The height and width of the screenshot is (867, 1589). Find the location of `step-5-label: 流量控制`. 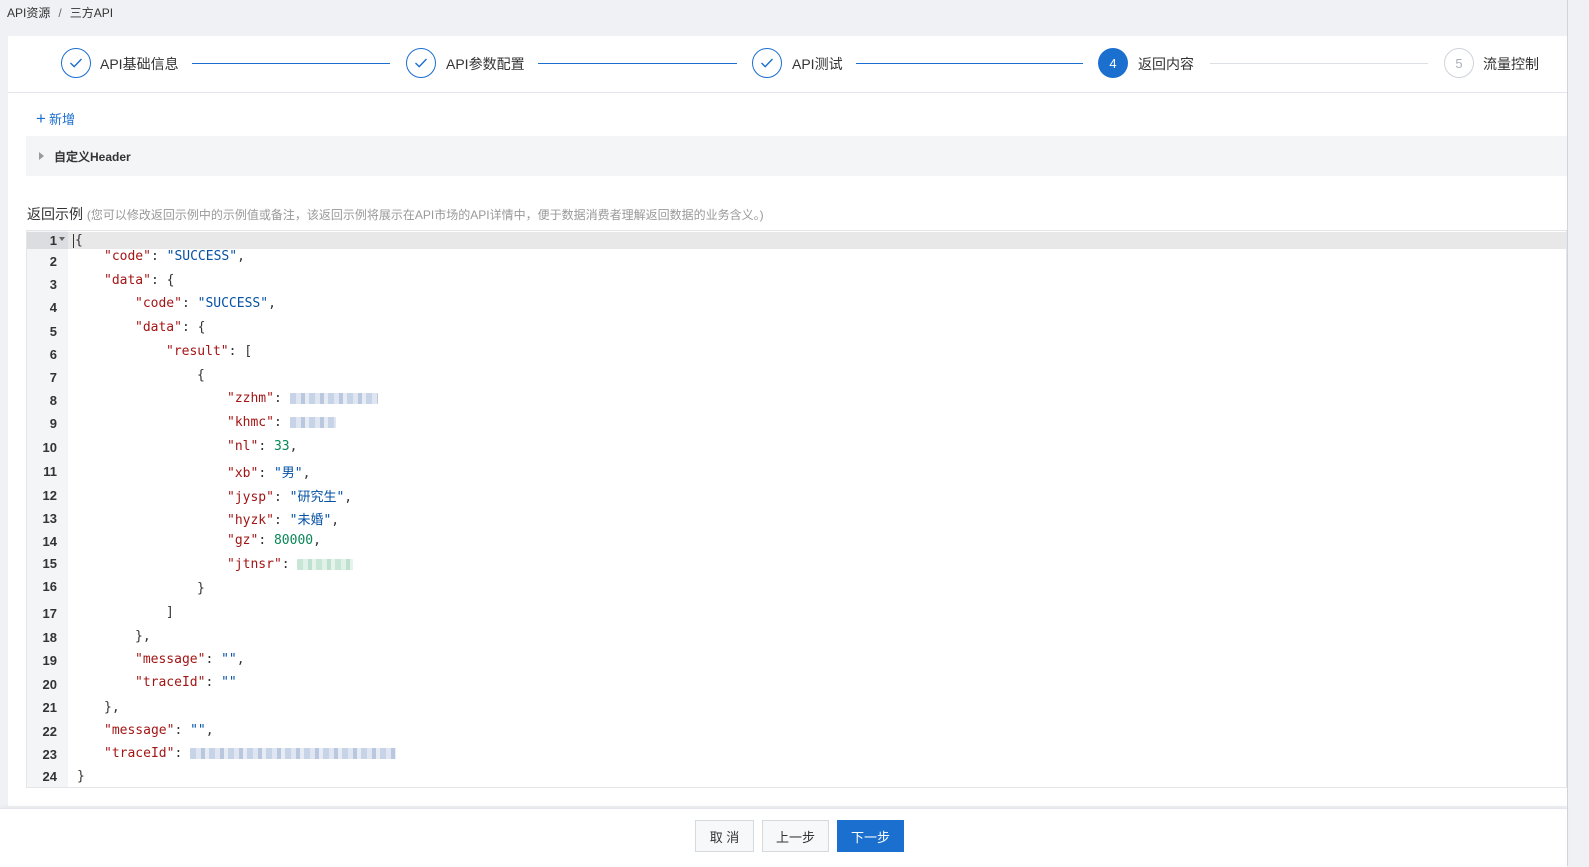

step-5-label: 流量控制 is located at coordinates (1511, 64).